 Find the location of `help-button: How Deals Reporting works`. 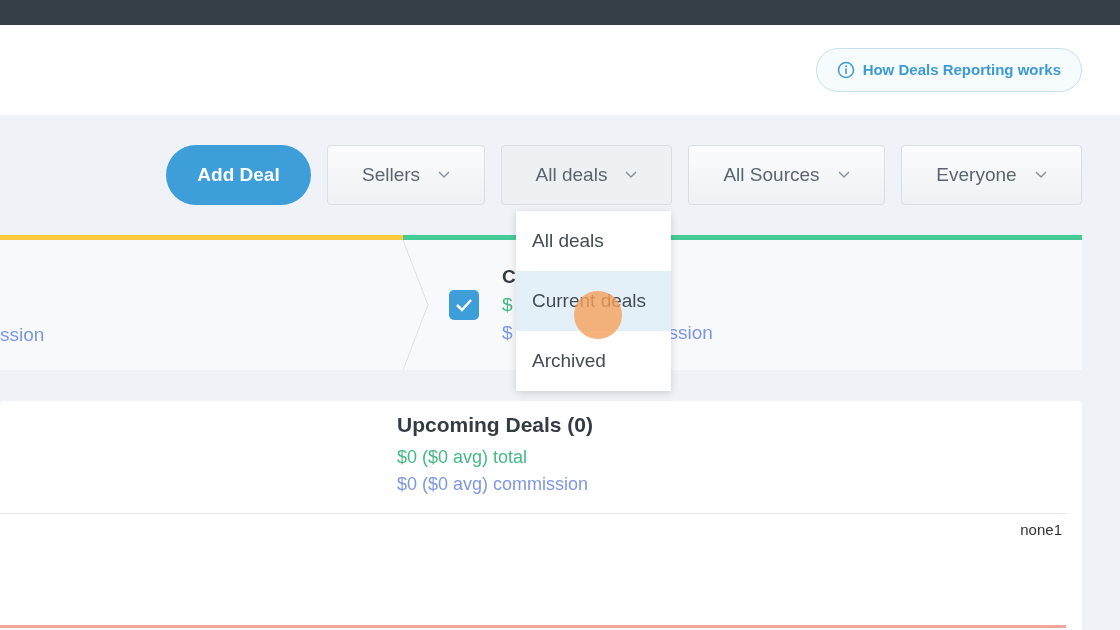

help-button: How Deals Reporting works is located at coordinates (948, 69).